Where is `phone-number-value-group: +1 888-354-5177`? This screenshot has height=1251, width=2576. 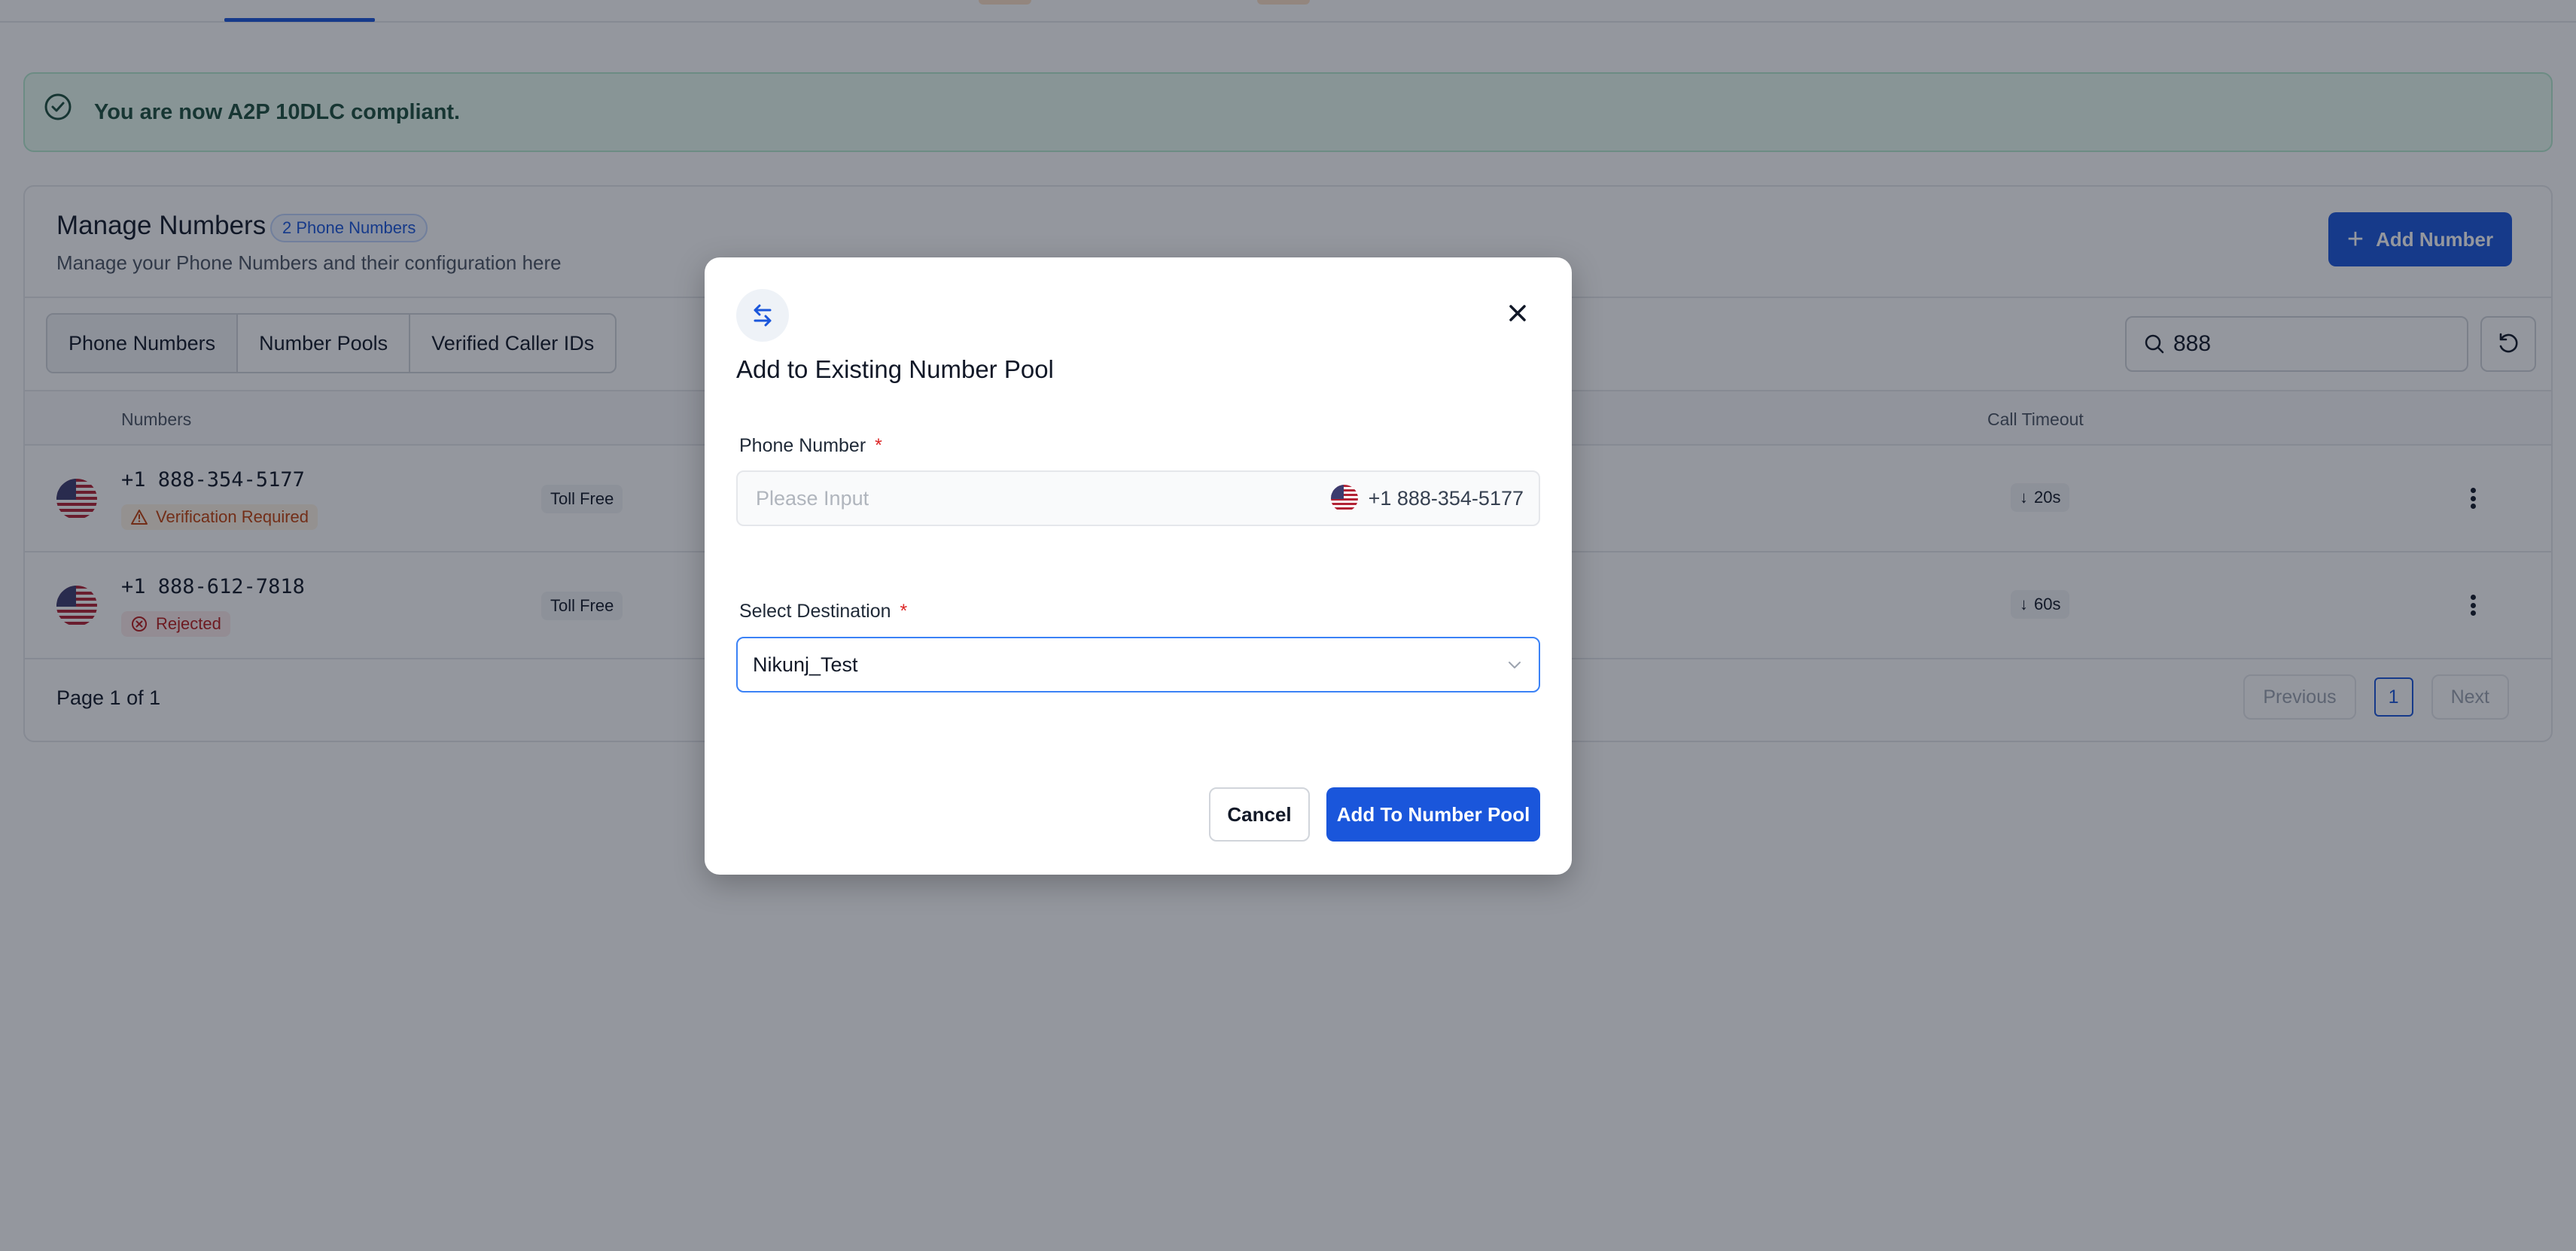 phone-number-value-group: +1 888-354-5177 is located at coordinates (1427, 498).